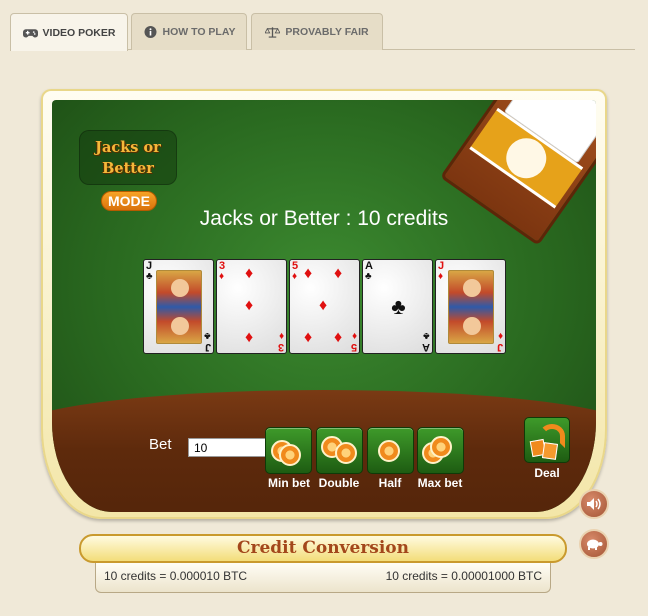  Describe the element at coordinates (79, 32) in the screenshot. I see `tab-label: VIDEO POKER` at that location.